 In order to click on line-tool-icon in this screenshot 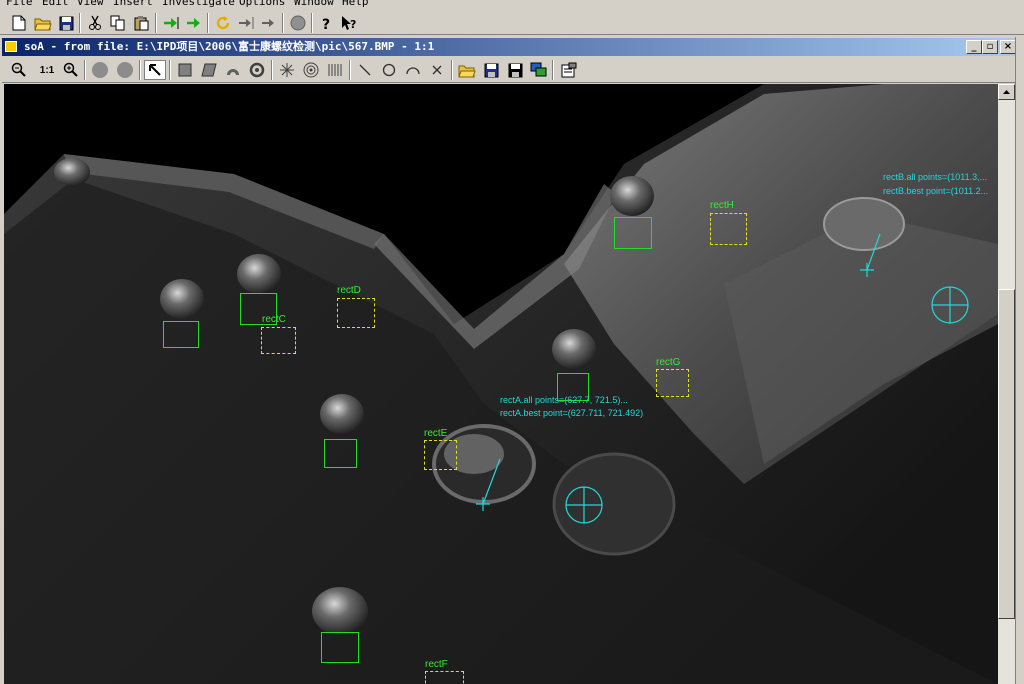, I will do `click(365, 70)`.